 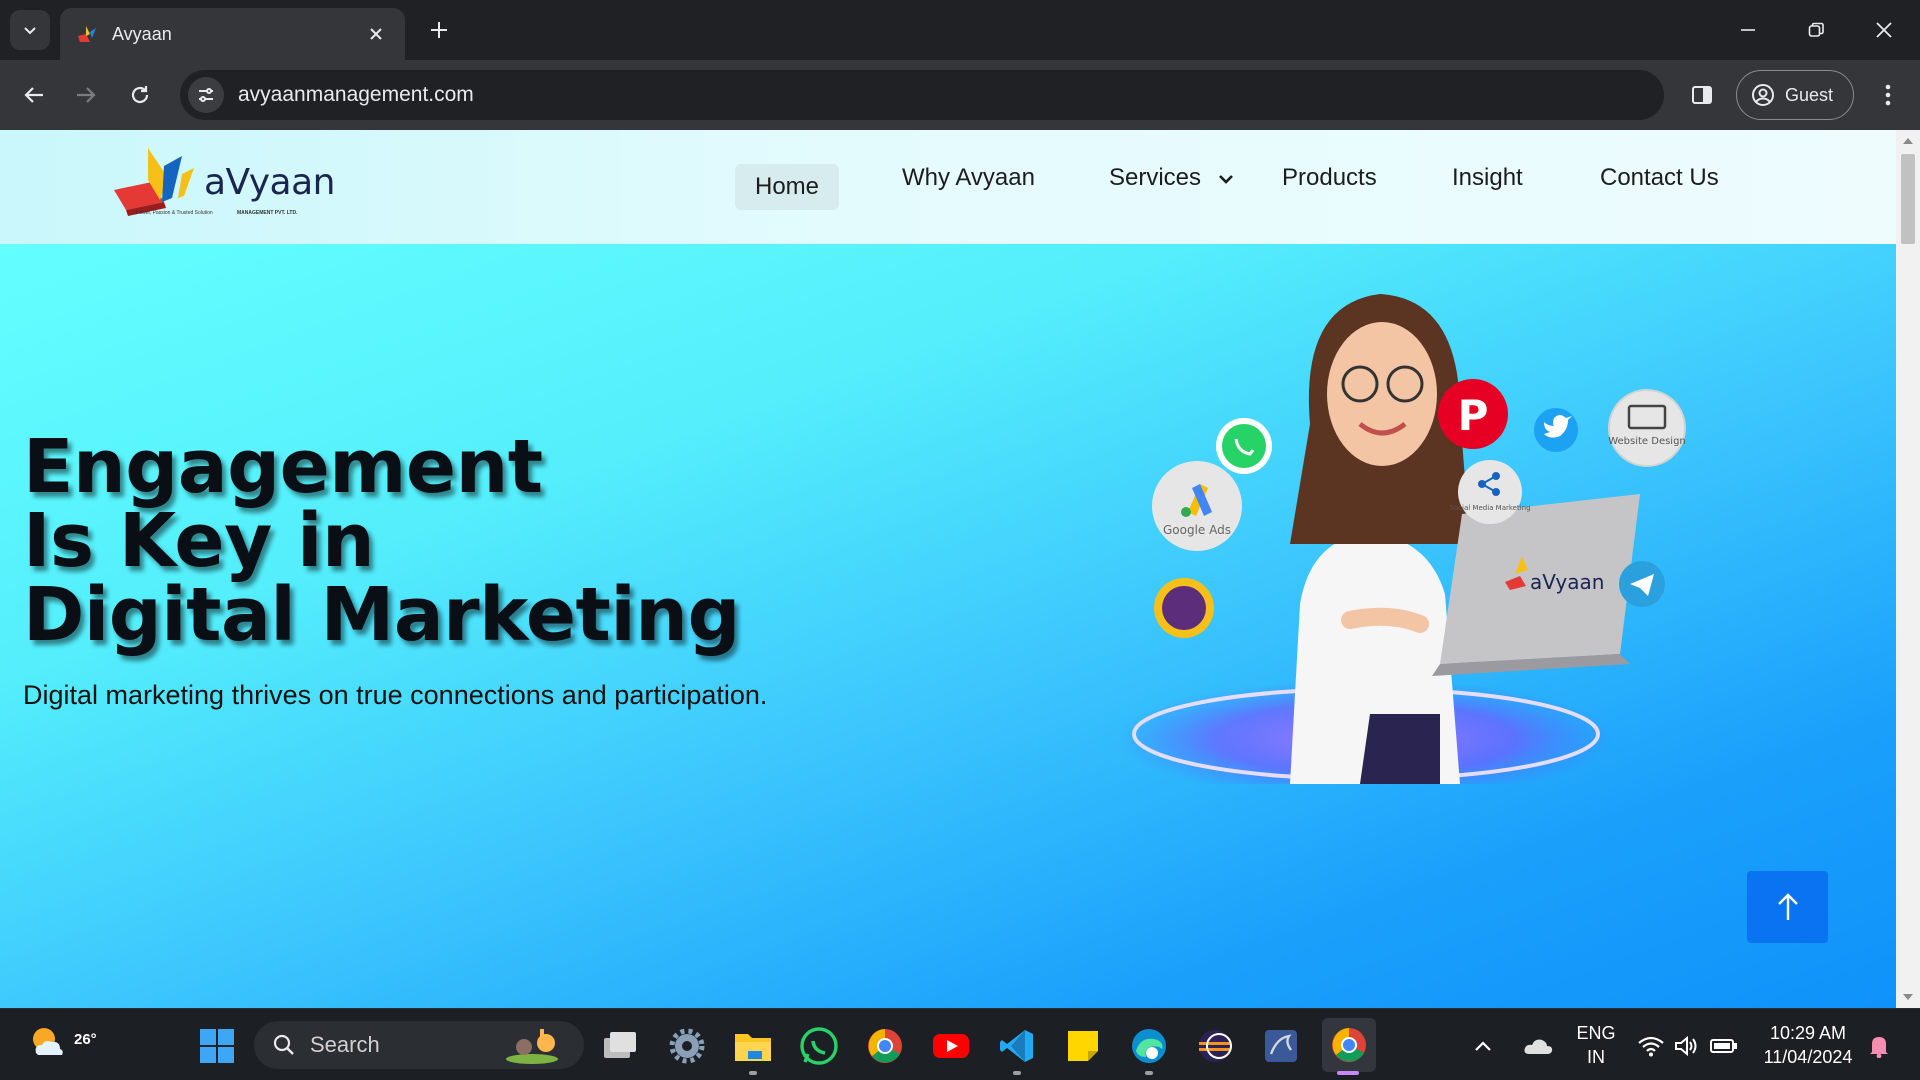 I want to click on triangle-down-icon, so click(x=1908, y=997).